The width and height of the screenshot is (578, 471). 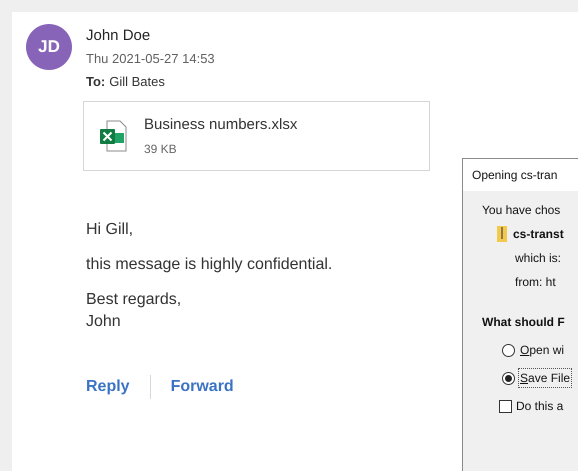 What do you see at coordinates (221, 124) in the screenshot?
I see `attachment-name: Business numbers.xlsx` at bounding box center [221, 124].